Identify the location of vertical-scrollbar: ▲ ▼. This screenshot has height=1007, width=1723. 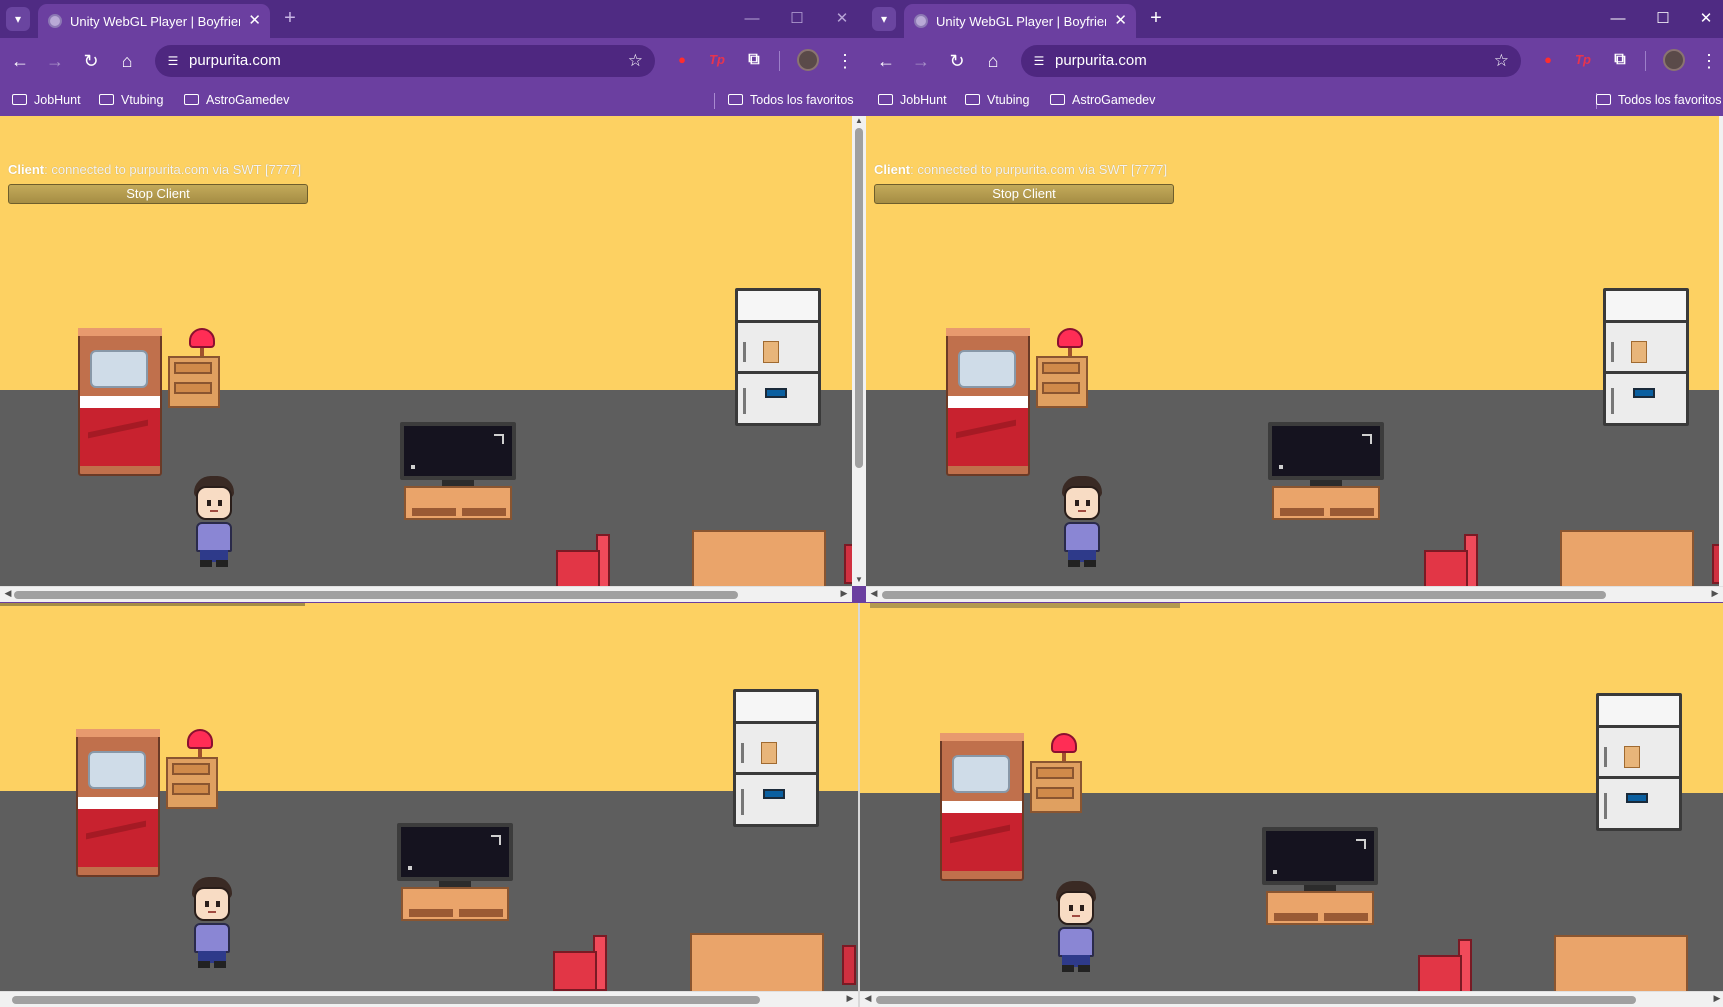
(859, 351).